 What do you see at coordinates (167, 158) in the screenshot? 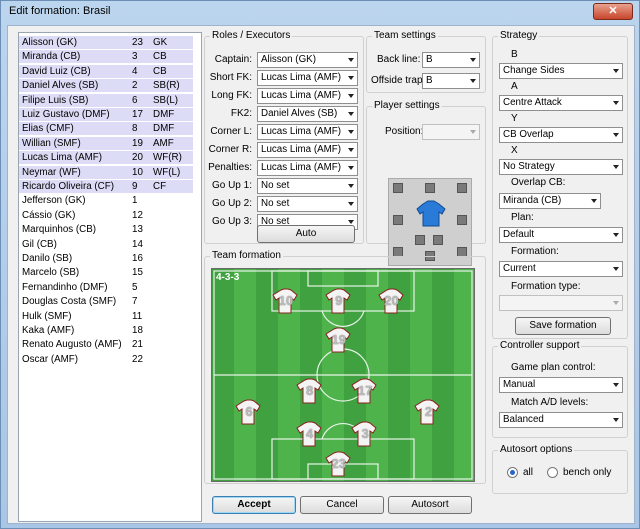
I see `player-position: WF(R)` at bounding box center [167, 158].